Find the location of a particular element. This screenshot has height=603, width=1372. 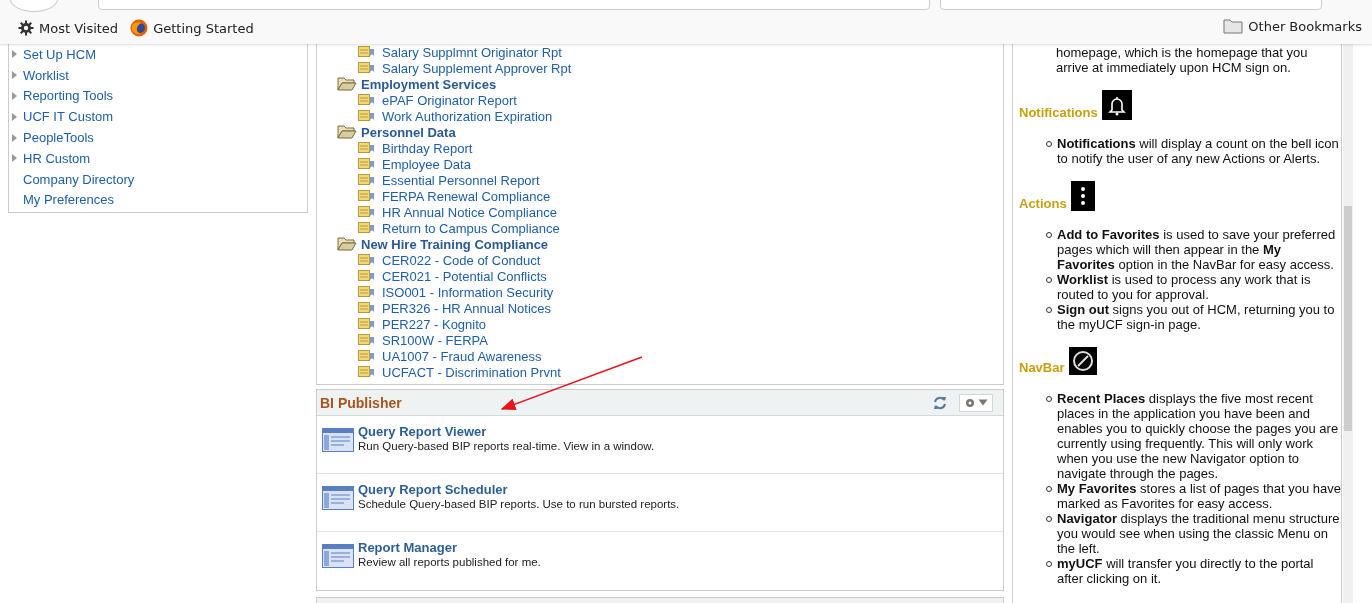

menu-link: PeopleTools is located at coordinates (58, 138).